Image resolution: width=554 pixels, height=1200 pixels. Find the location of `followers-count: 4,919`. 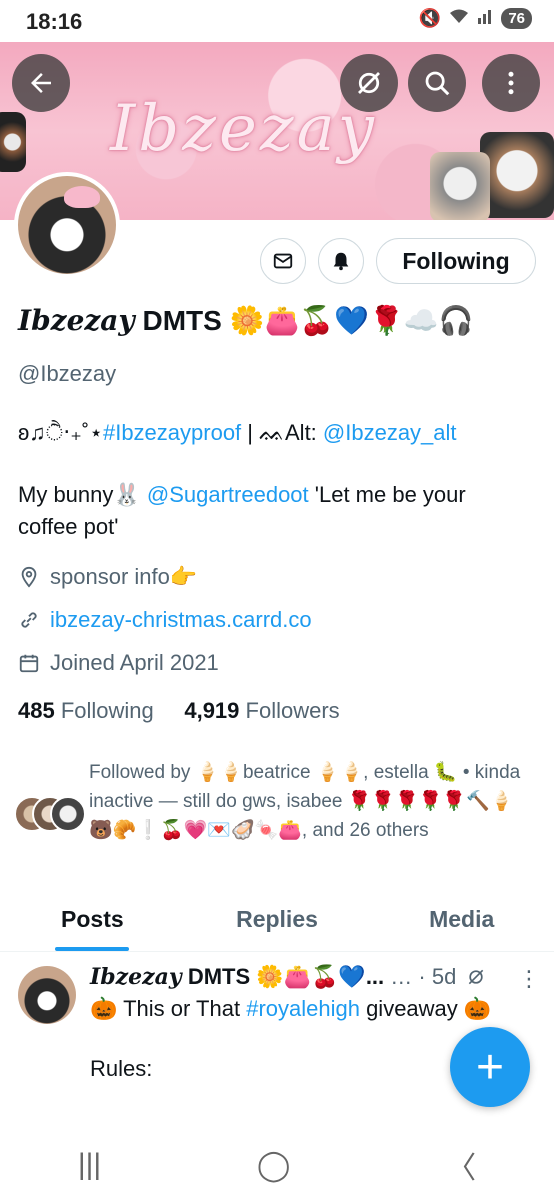

followers-count: 4,919 is located at coordinates (212, 710).